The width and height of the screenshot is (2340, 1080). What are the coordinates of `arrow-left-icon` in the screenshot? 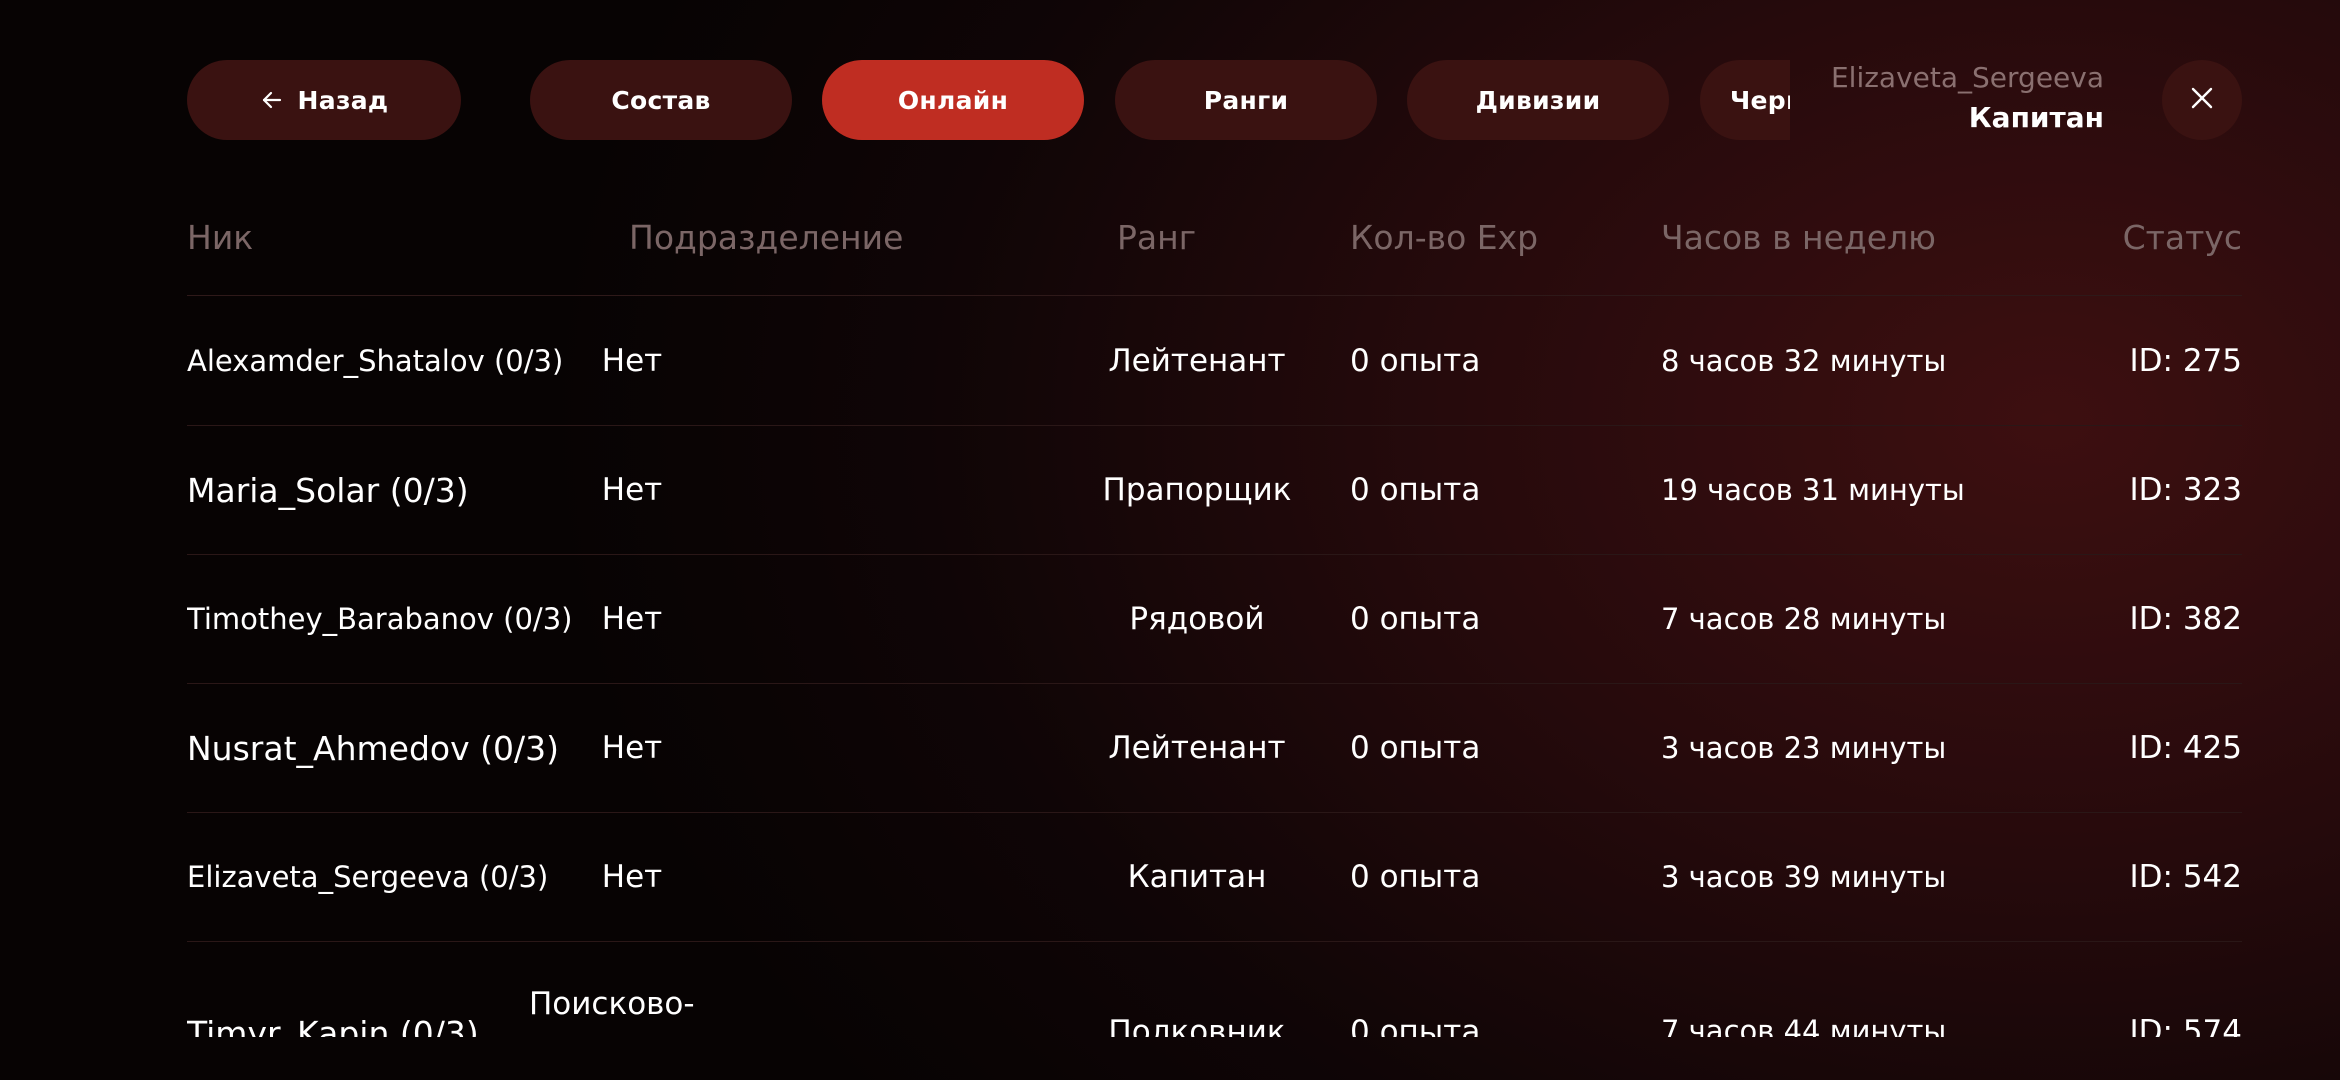 It's located at (272, 100).